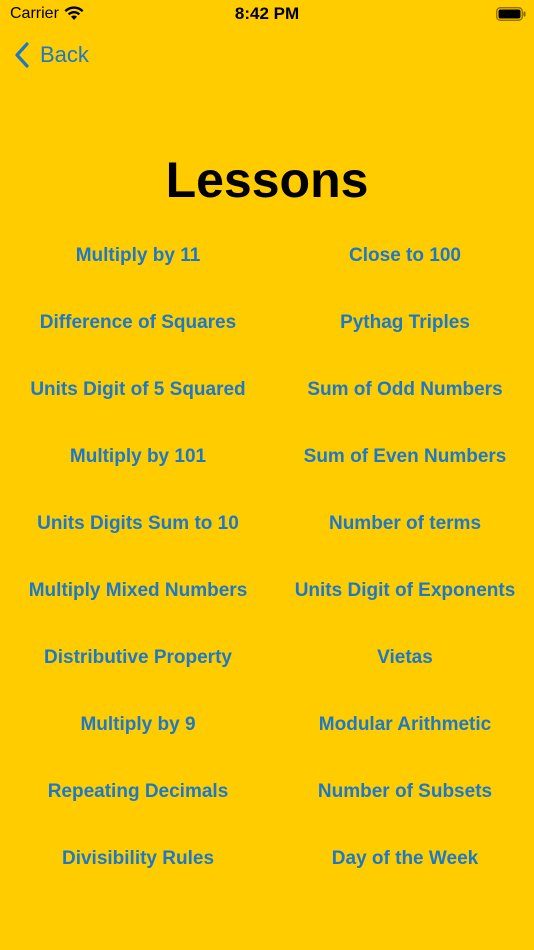 Image resolution: width=534 pixels, height=950 pixels. What do you see at coordinates (138, 524) in the screenshot?
I see `lesson-units-digits-sum-to-10: Units Digits Sum to 10` at bounding box center [138, 524].